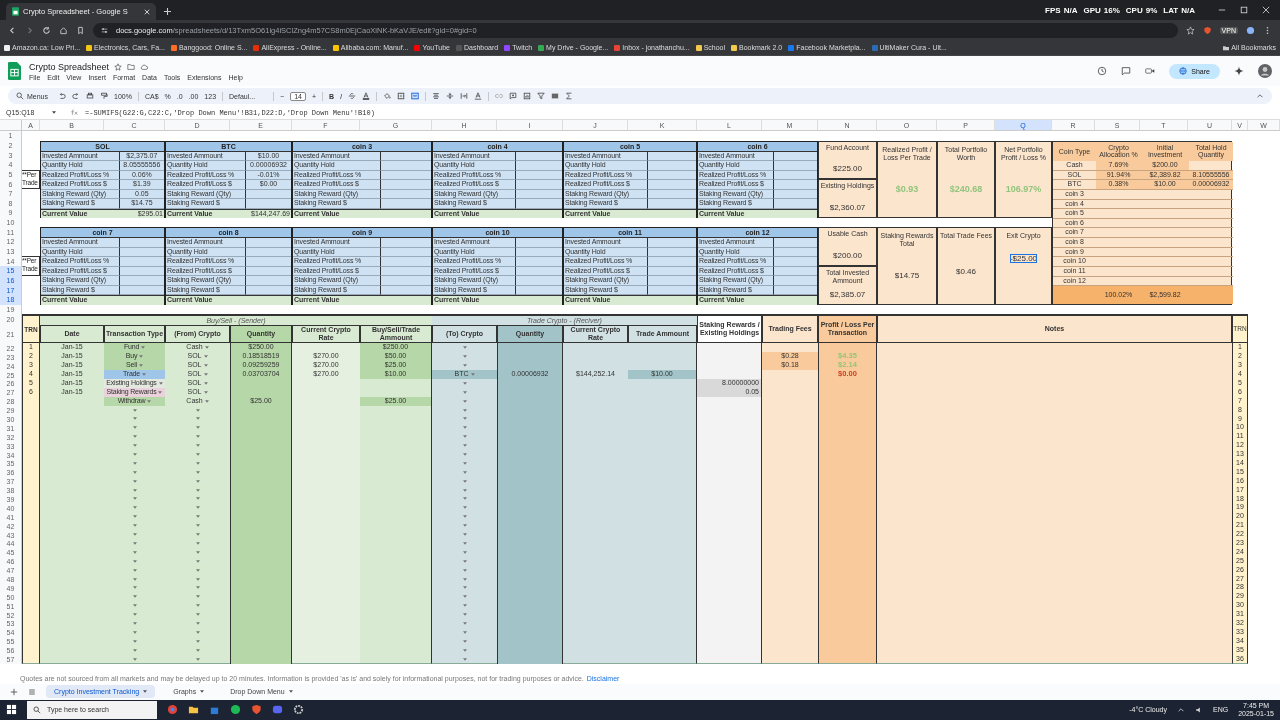  I want to click on summary-value: $2,385.07, so click(847, 294).